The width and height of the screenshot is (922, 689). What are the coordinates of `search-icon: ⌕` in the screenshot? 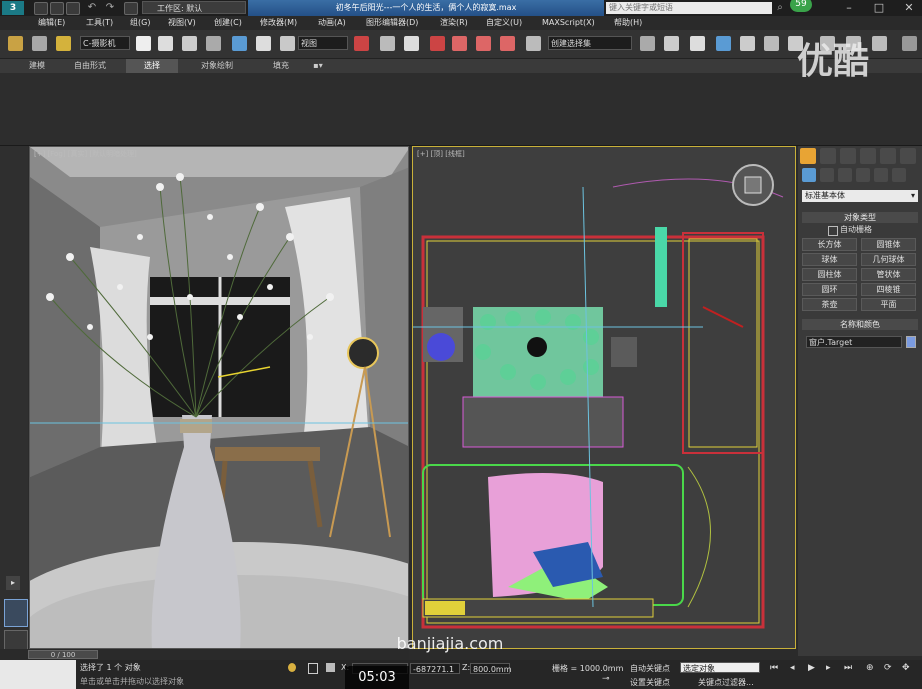 It's located at (780, 8).